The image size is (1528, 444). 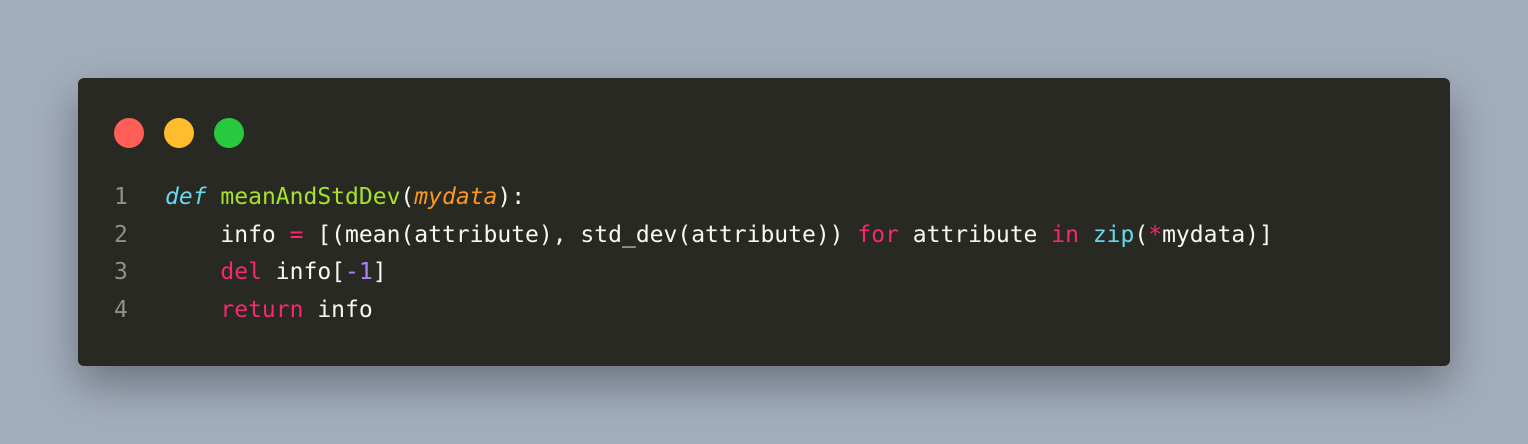 What do you see at coordinates (241, 272) in the screenshot?
I see `code-token: del` at bounding box center [241, 272].